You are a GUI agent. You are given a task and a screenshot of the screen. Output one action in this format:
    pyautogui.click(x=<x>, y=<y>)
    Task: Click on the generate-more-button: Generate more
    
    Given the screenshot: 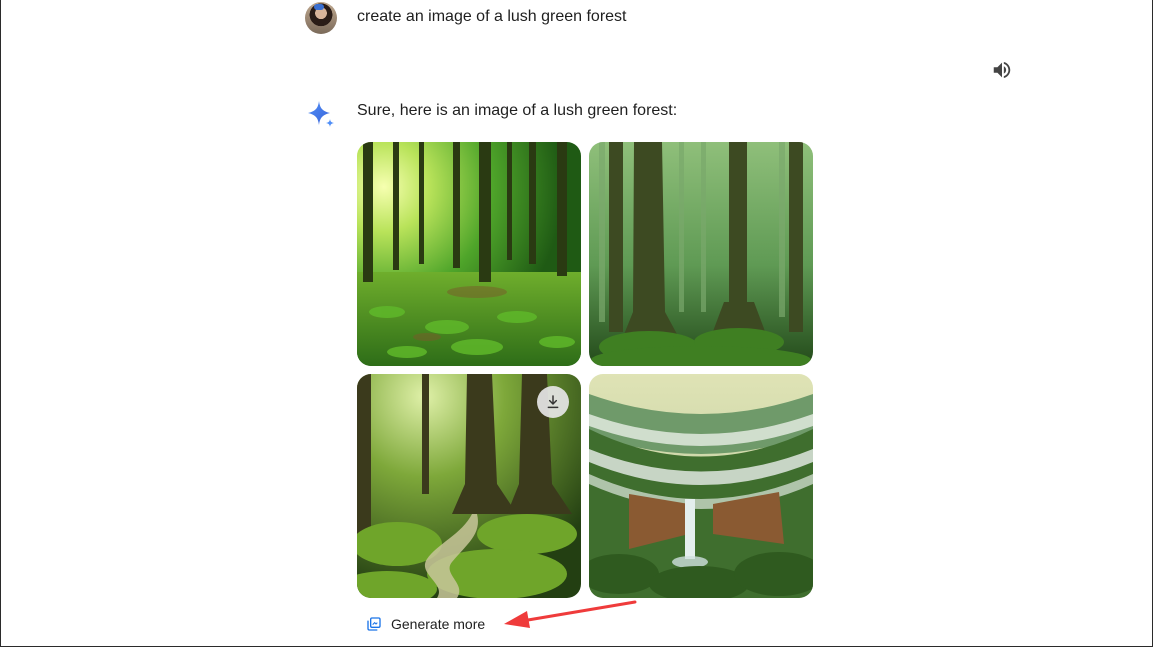 What is the action you would take?
    pyautogui.click(x=425, y=624)
    